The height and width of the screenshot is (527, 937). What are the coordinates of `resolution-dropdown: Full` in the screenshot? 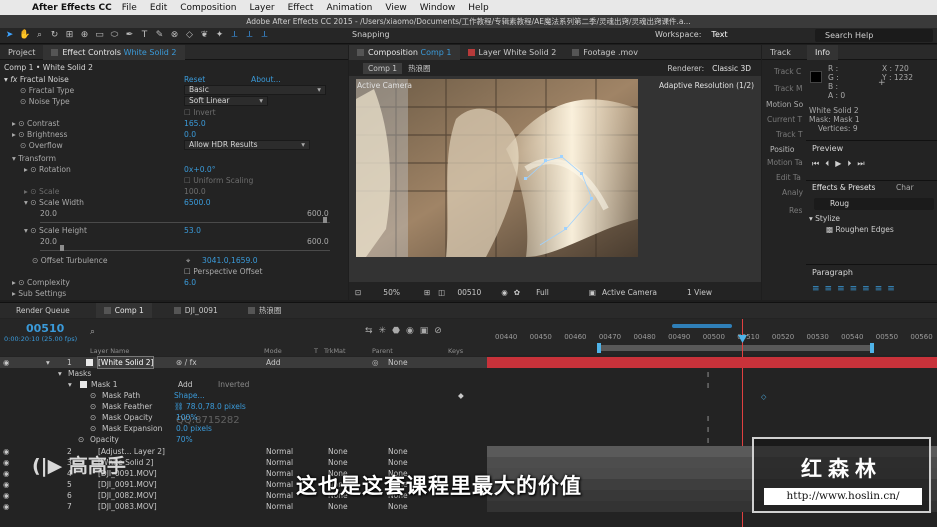 It's located at (542, 292).